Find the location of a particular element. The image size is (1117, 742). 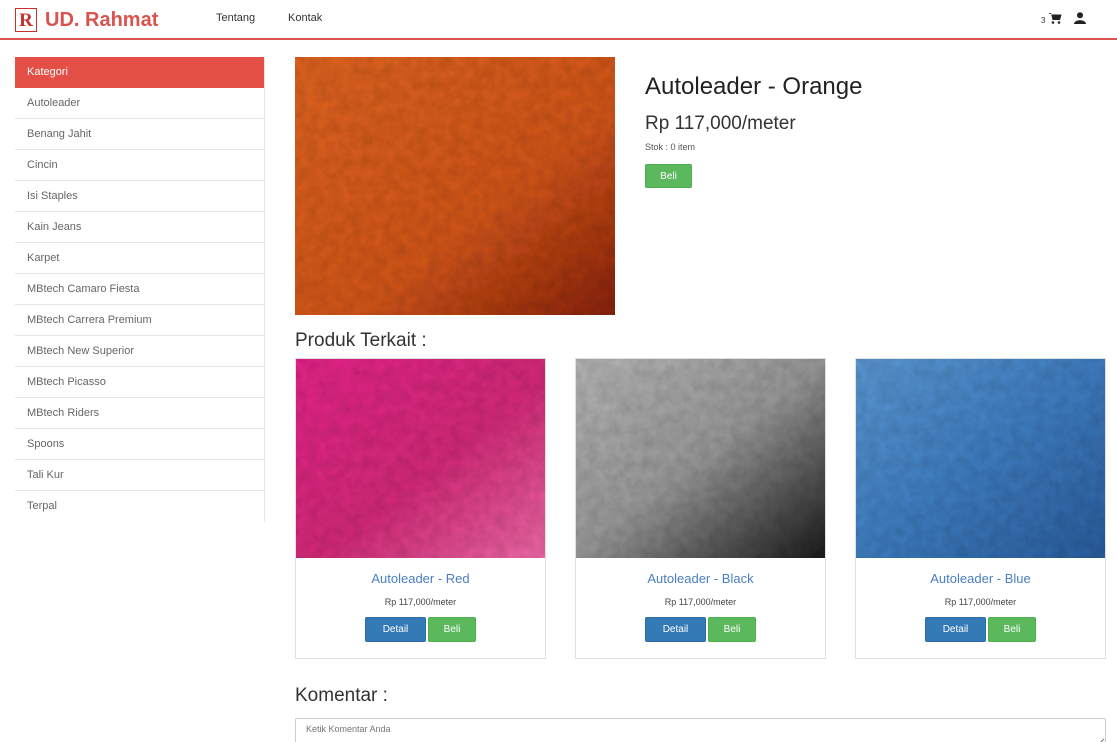

category-item-autoleader: Autoleader is located at coordinates (139, 103).